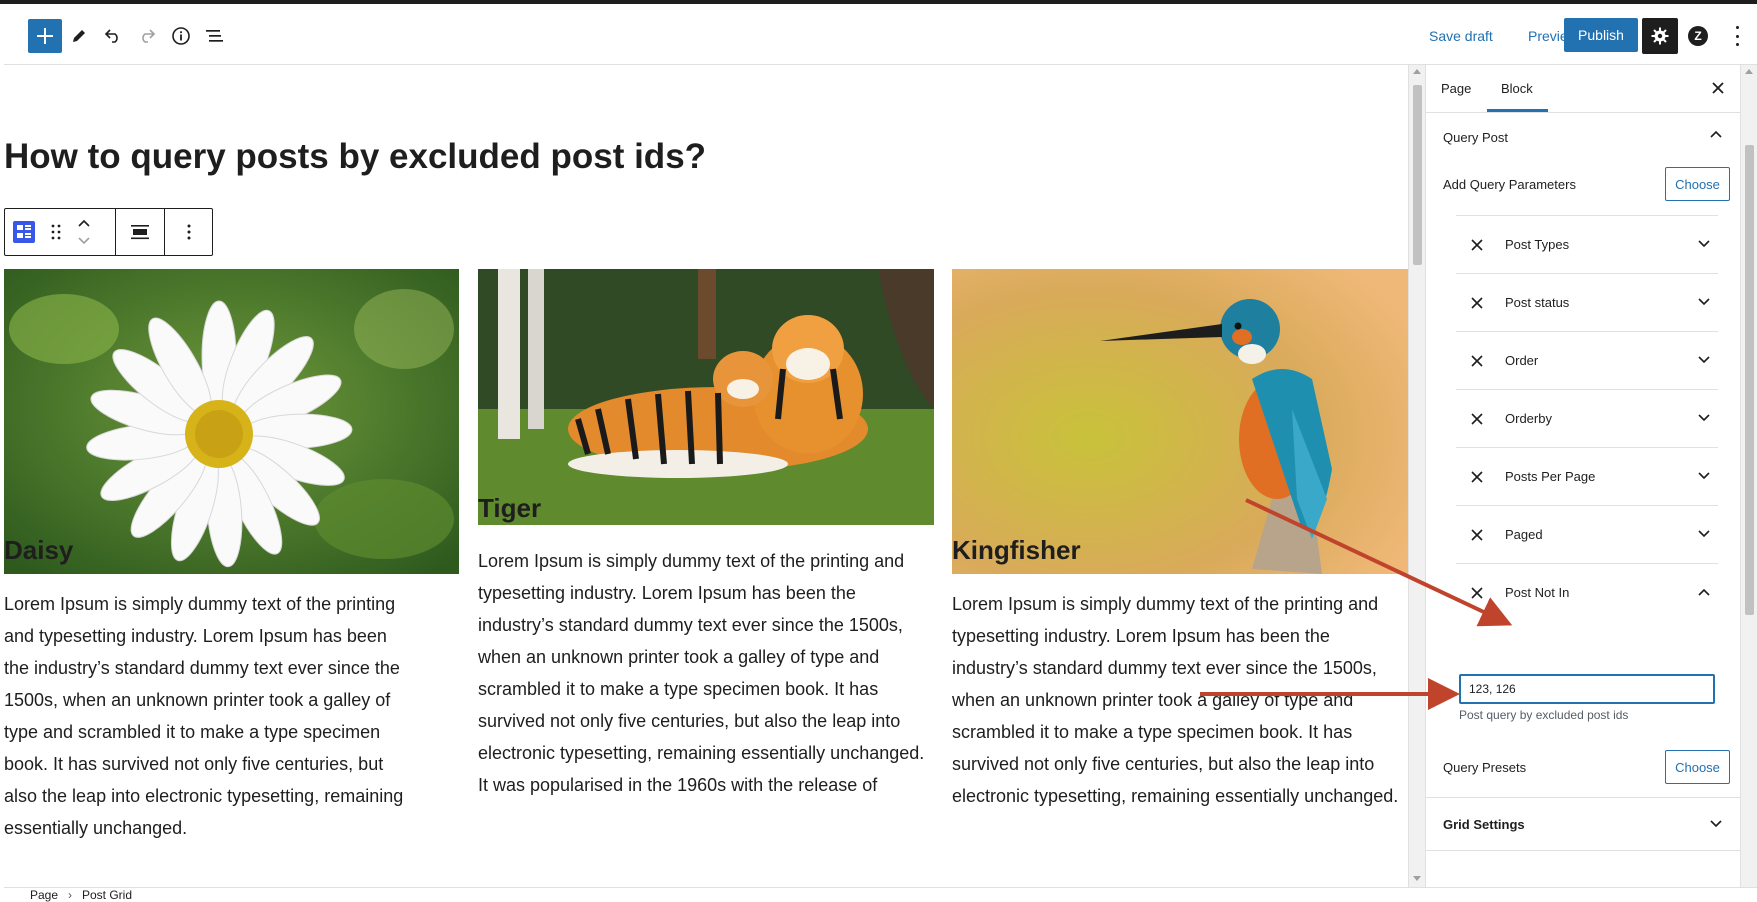 The image size is (1757, 902). Describe the element at coordinates (1456, 88) in the screenshot. I see `tab-page: Page` at that location.